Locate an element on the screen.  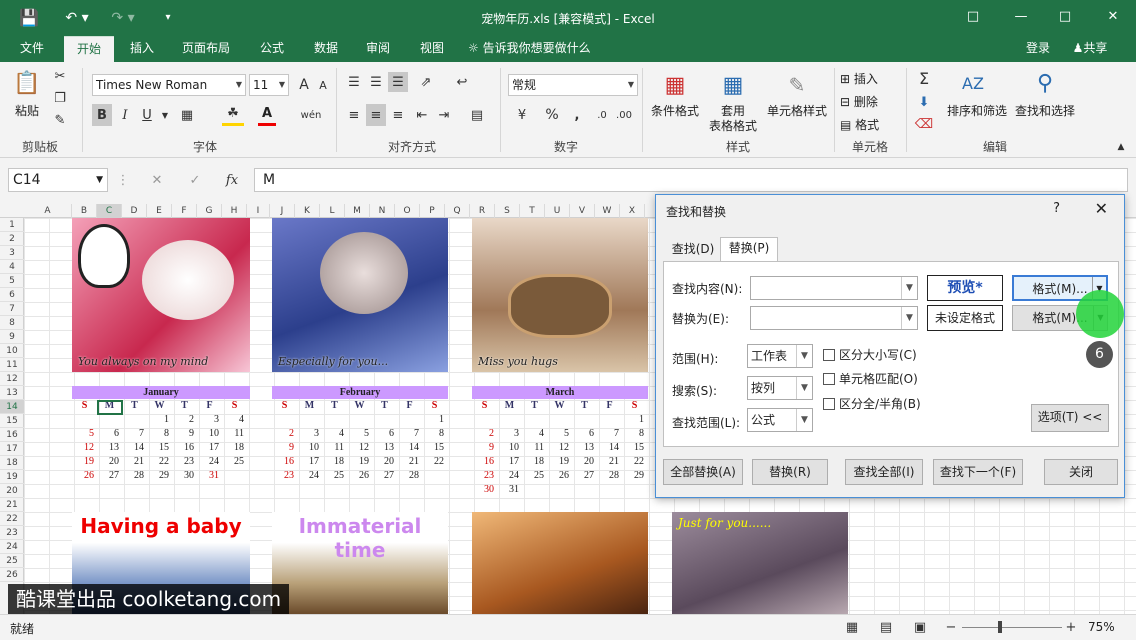
column-header: B is located at coordinates (84, 211).